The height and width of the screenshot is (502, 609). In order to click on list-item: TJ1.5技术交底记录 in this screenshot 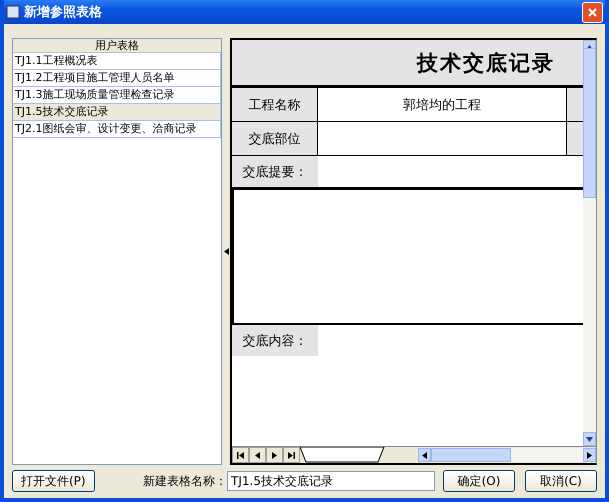, I will do `click(117, 112)`.